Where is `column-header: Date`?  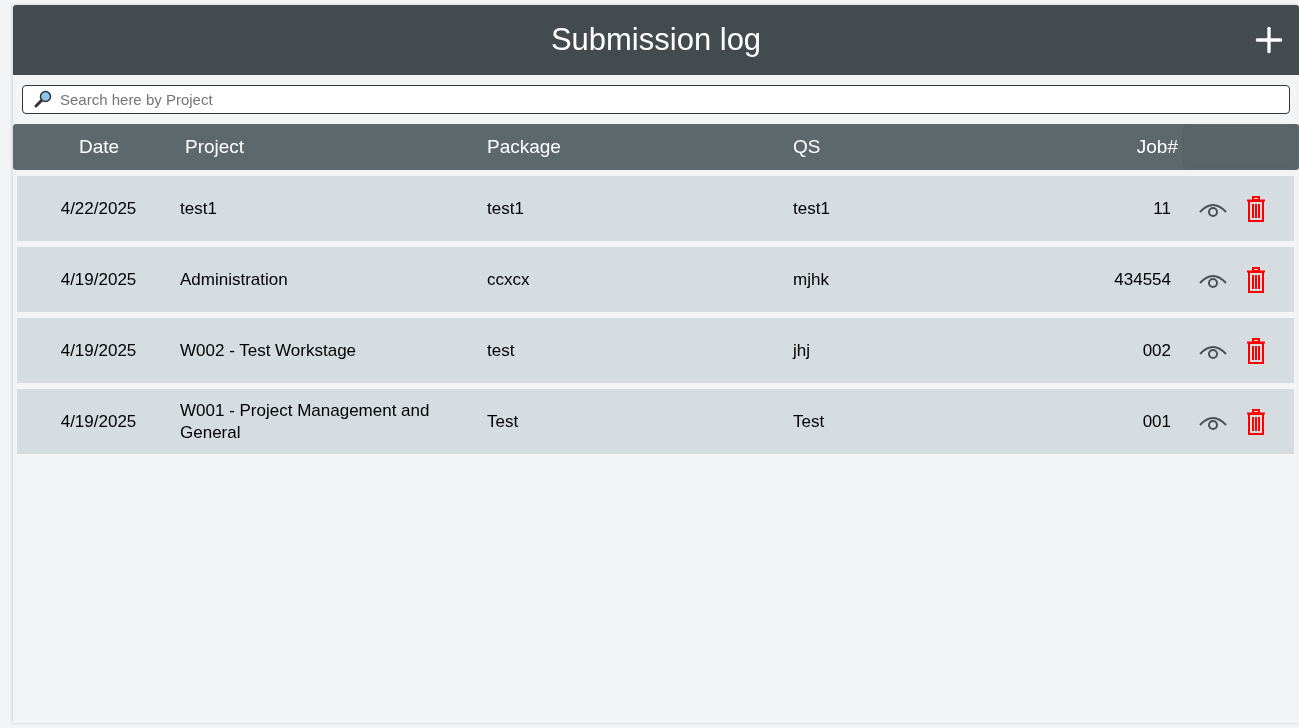
column-header: Date is located at coordinates (99, 146).